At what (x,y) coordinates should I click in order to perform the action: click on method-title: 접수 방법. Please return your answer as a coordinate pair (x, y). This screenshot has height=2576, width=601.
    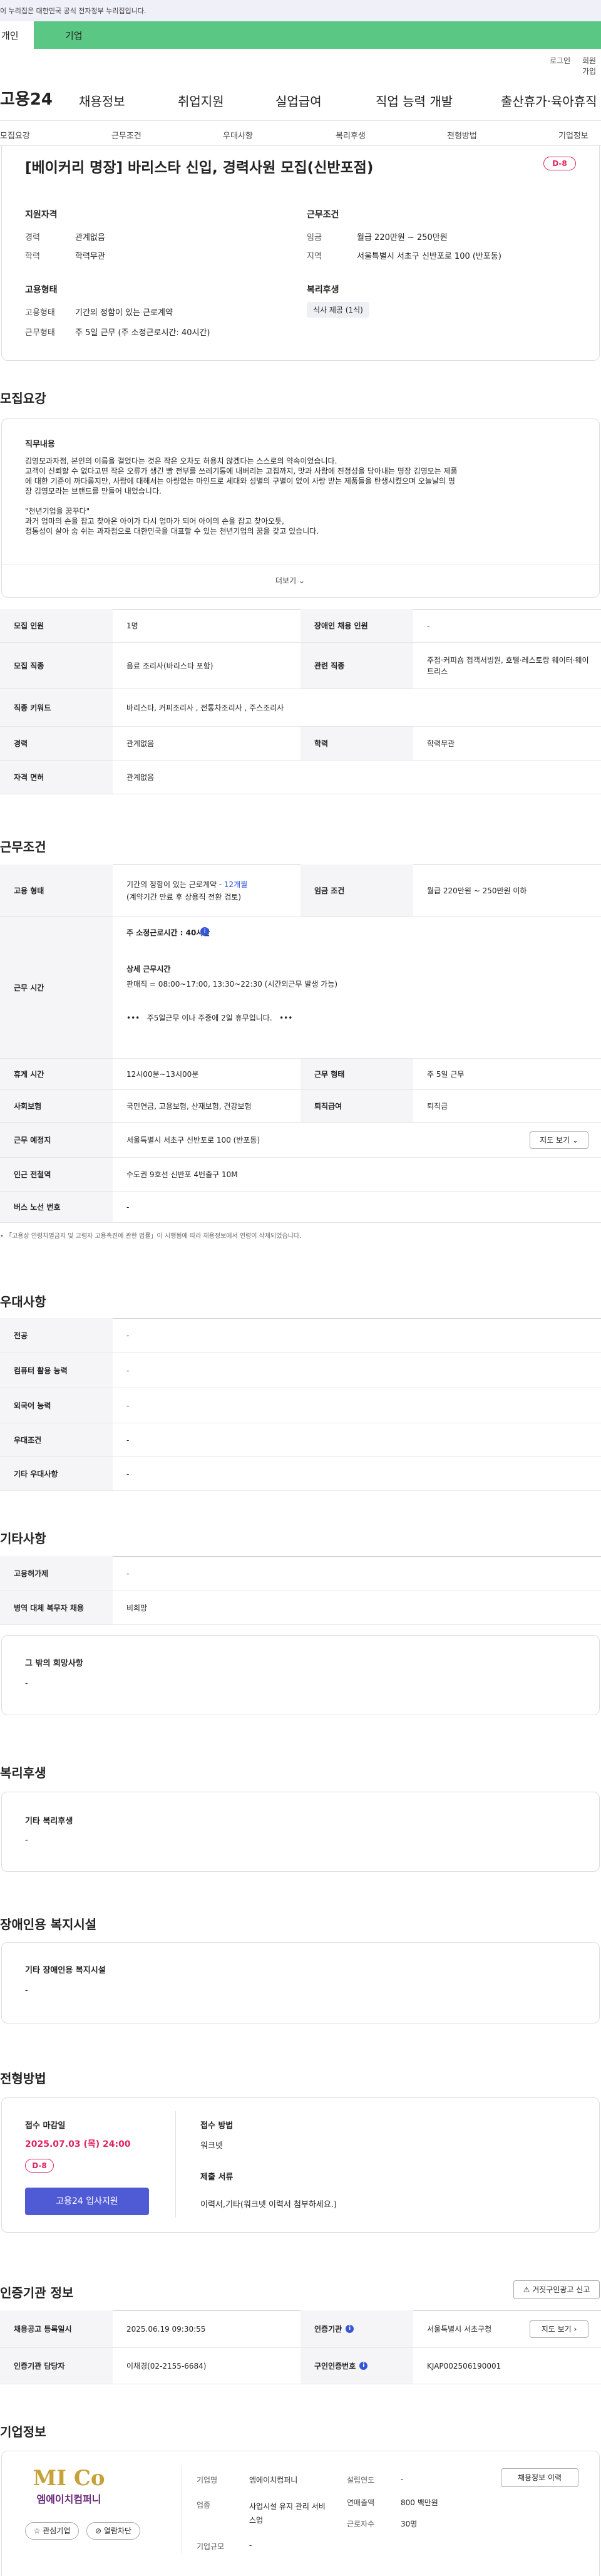
    Looking at the image, I should click on (217, 2126).